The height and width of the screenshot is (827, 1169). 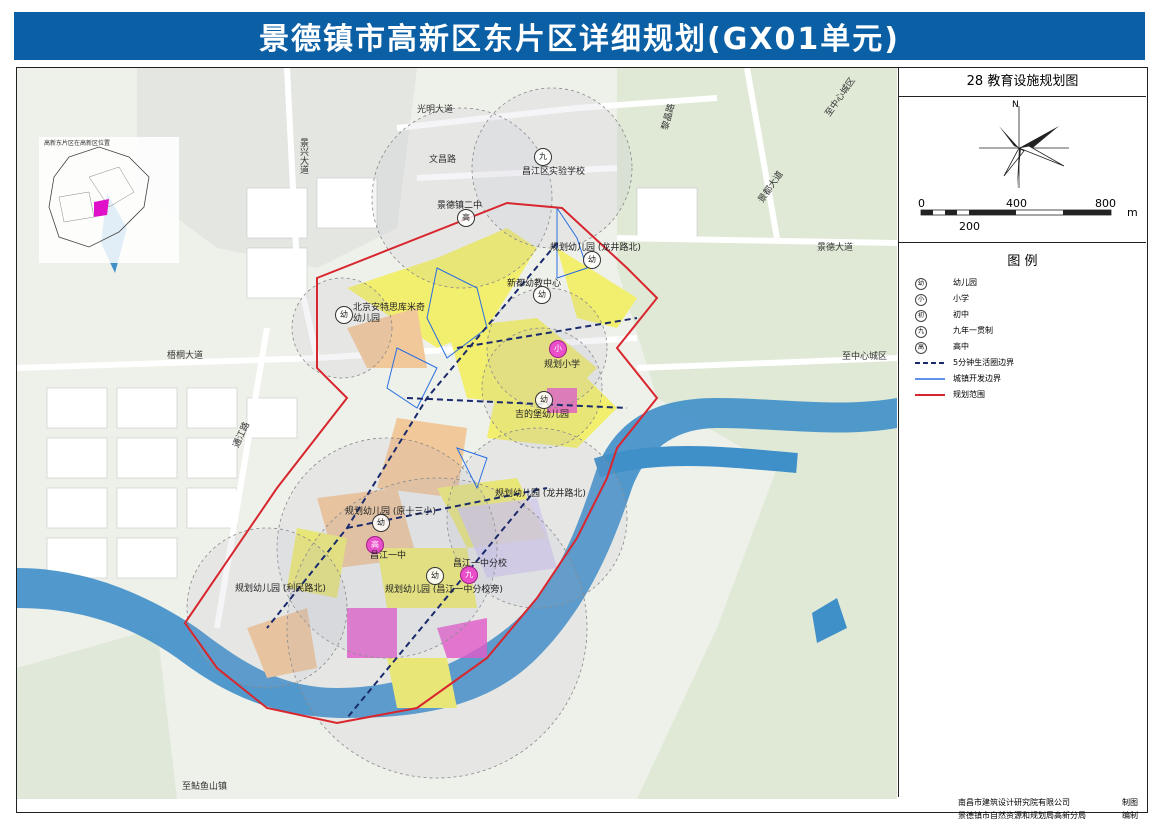 What do you see at coordinates (921, 332) in the screenshot?
I see `nine-year-school-icon: 九` at bounding box center [921, 332].